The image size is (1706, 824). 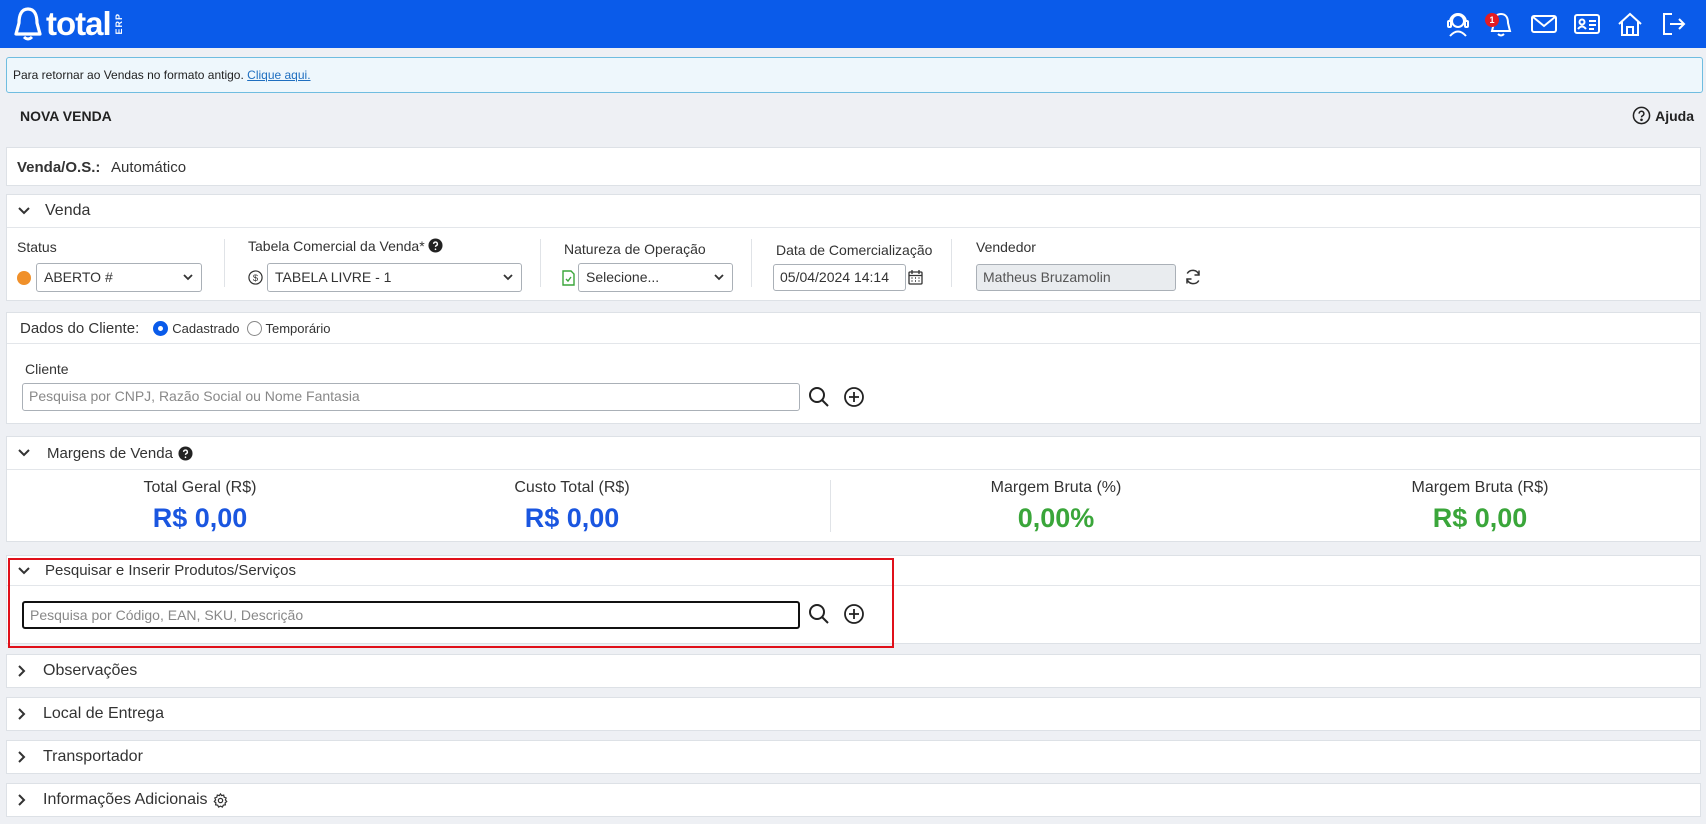 What do you see at coordinates (1500, 24) in the screenshot?
I see `bell-icon: 1` at bounding box center [1500, 24].